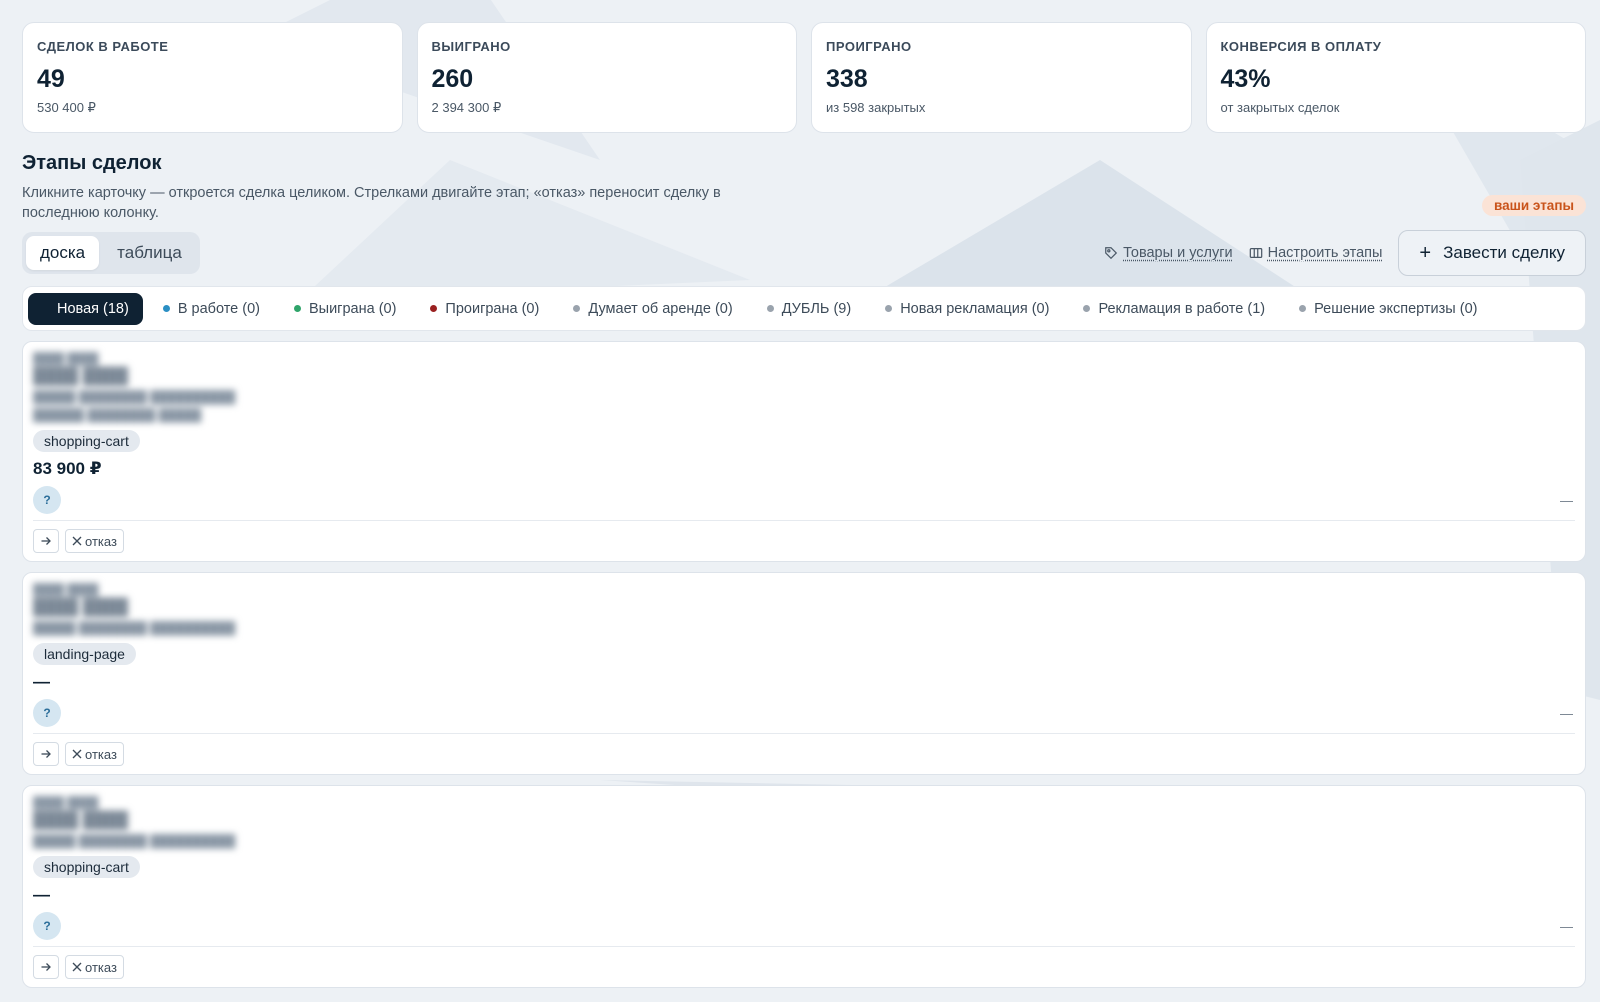 Image resolution: width=1600 pixels, height=1002 pixels. Describe the element at coordinates (1111, 253) in the screenshot. I see `tag-icon` at that location.